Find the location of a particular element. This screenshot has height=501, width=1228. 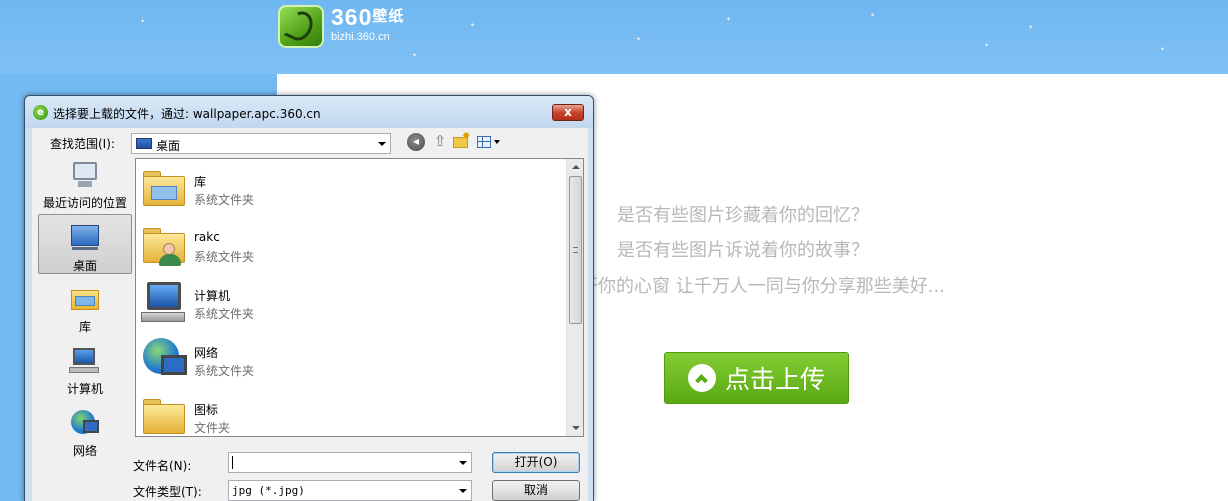

vertical-scrollbar is located at coordinates (574, 297).